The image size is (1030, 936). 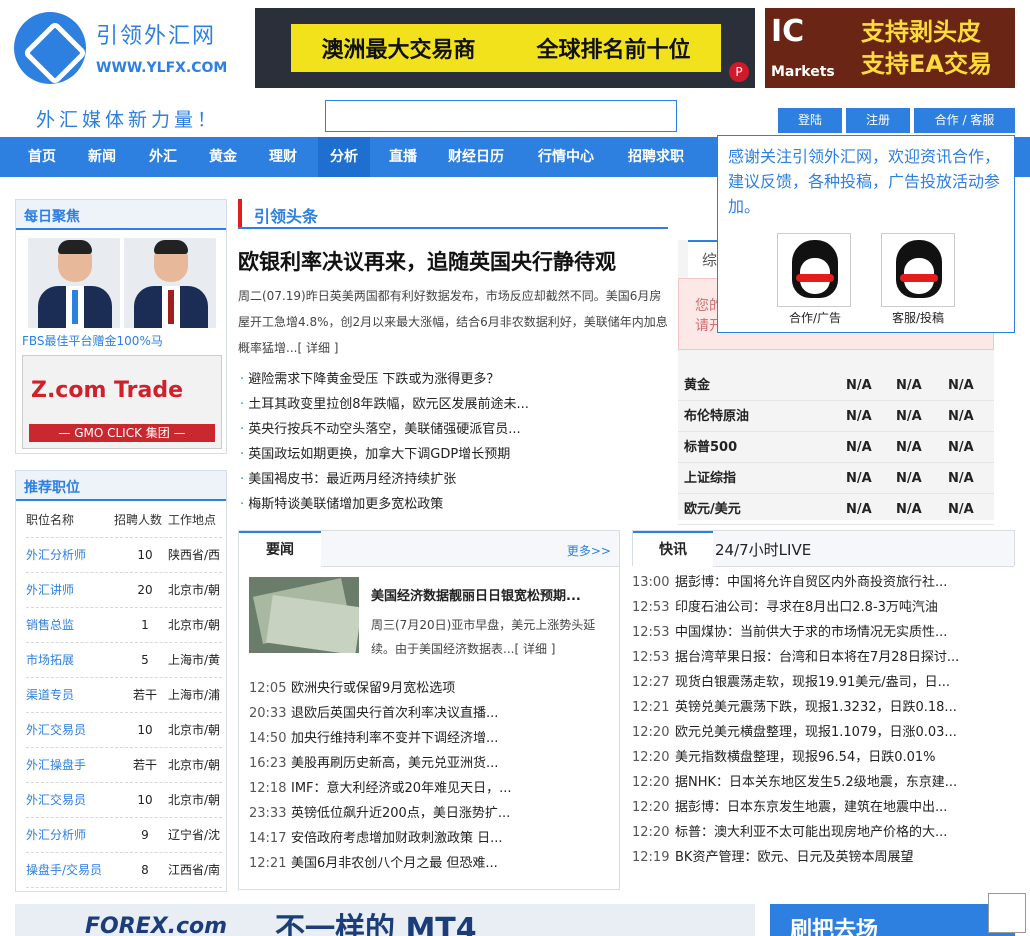 What do you see at coordinates (918, 317) in the screenshot?
I see `qq-label-service: 客服/投稿` at bounding box center [918, 317].